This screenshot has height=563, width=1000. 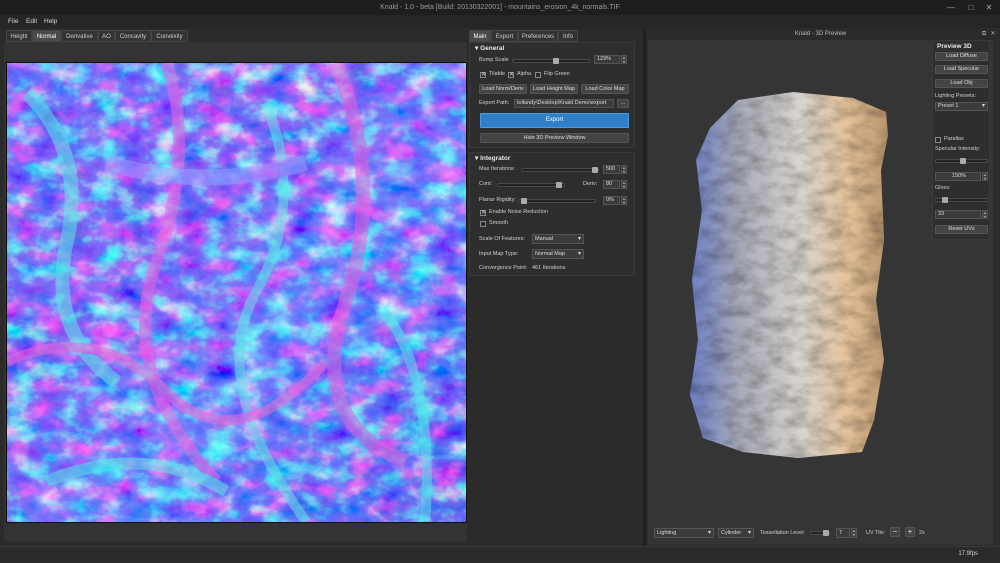 What do you see at coordinates (524, 74) in the screenshot?
I see `alpha-label: Alpha` at bounding box center [524, 74].